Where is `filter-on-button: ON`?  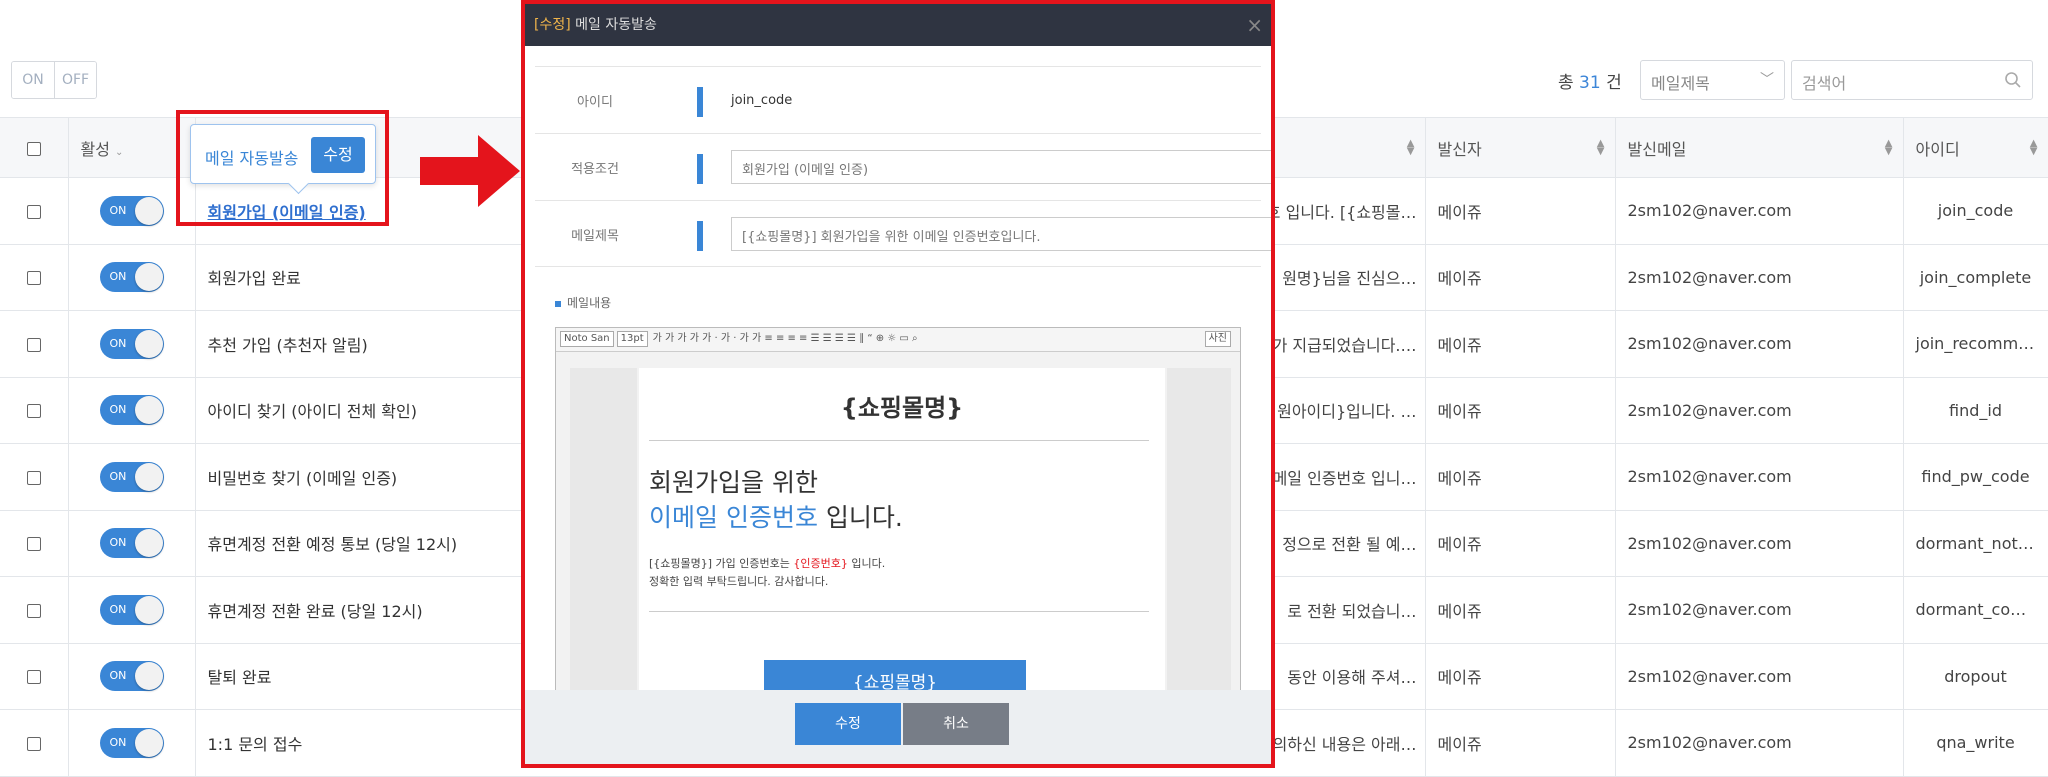 filter-on-button: ON is located at coordinates (33, 80).